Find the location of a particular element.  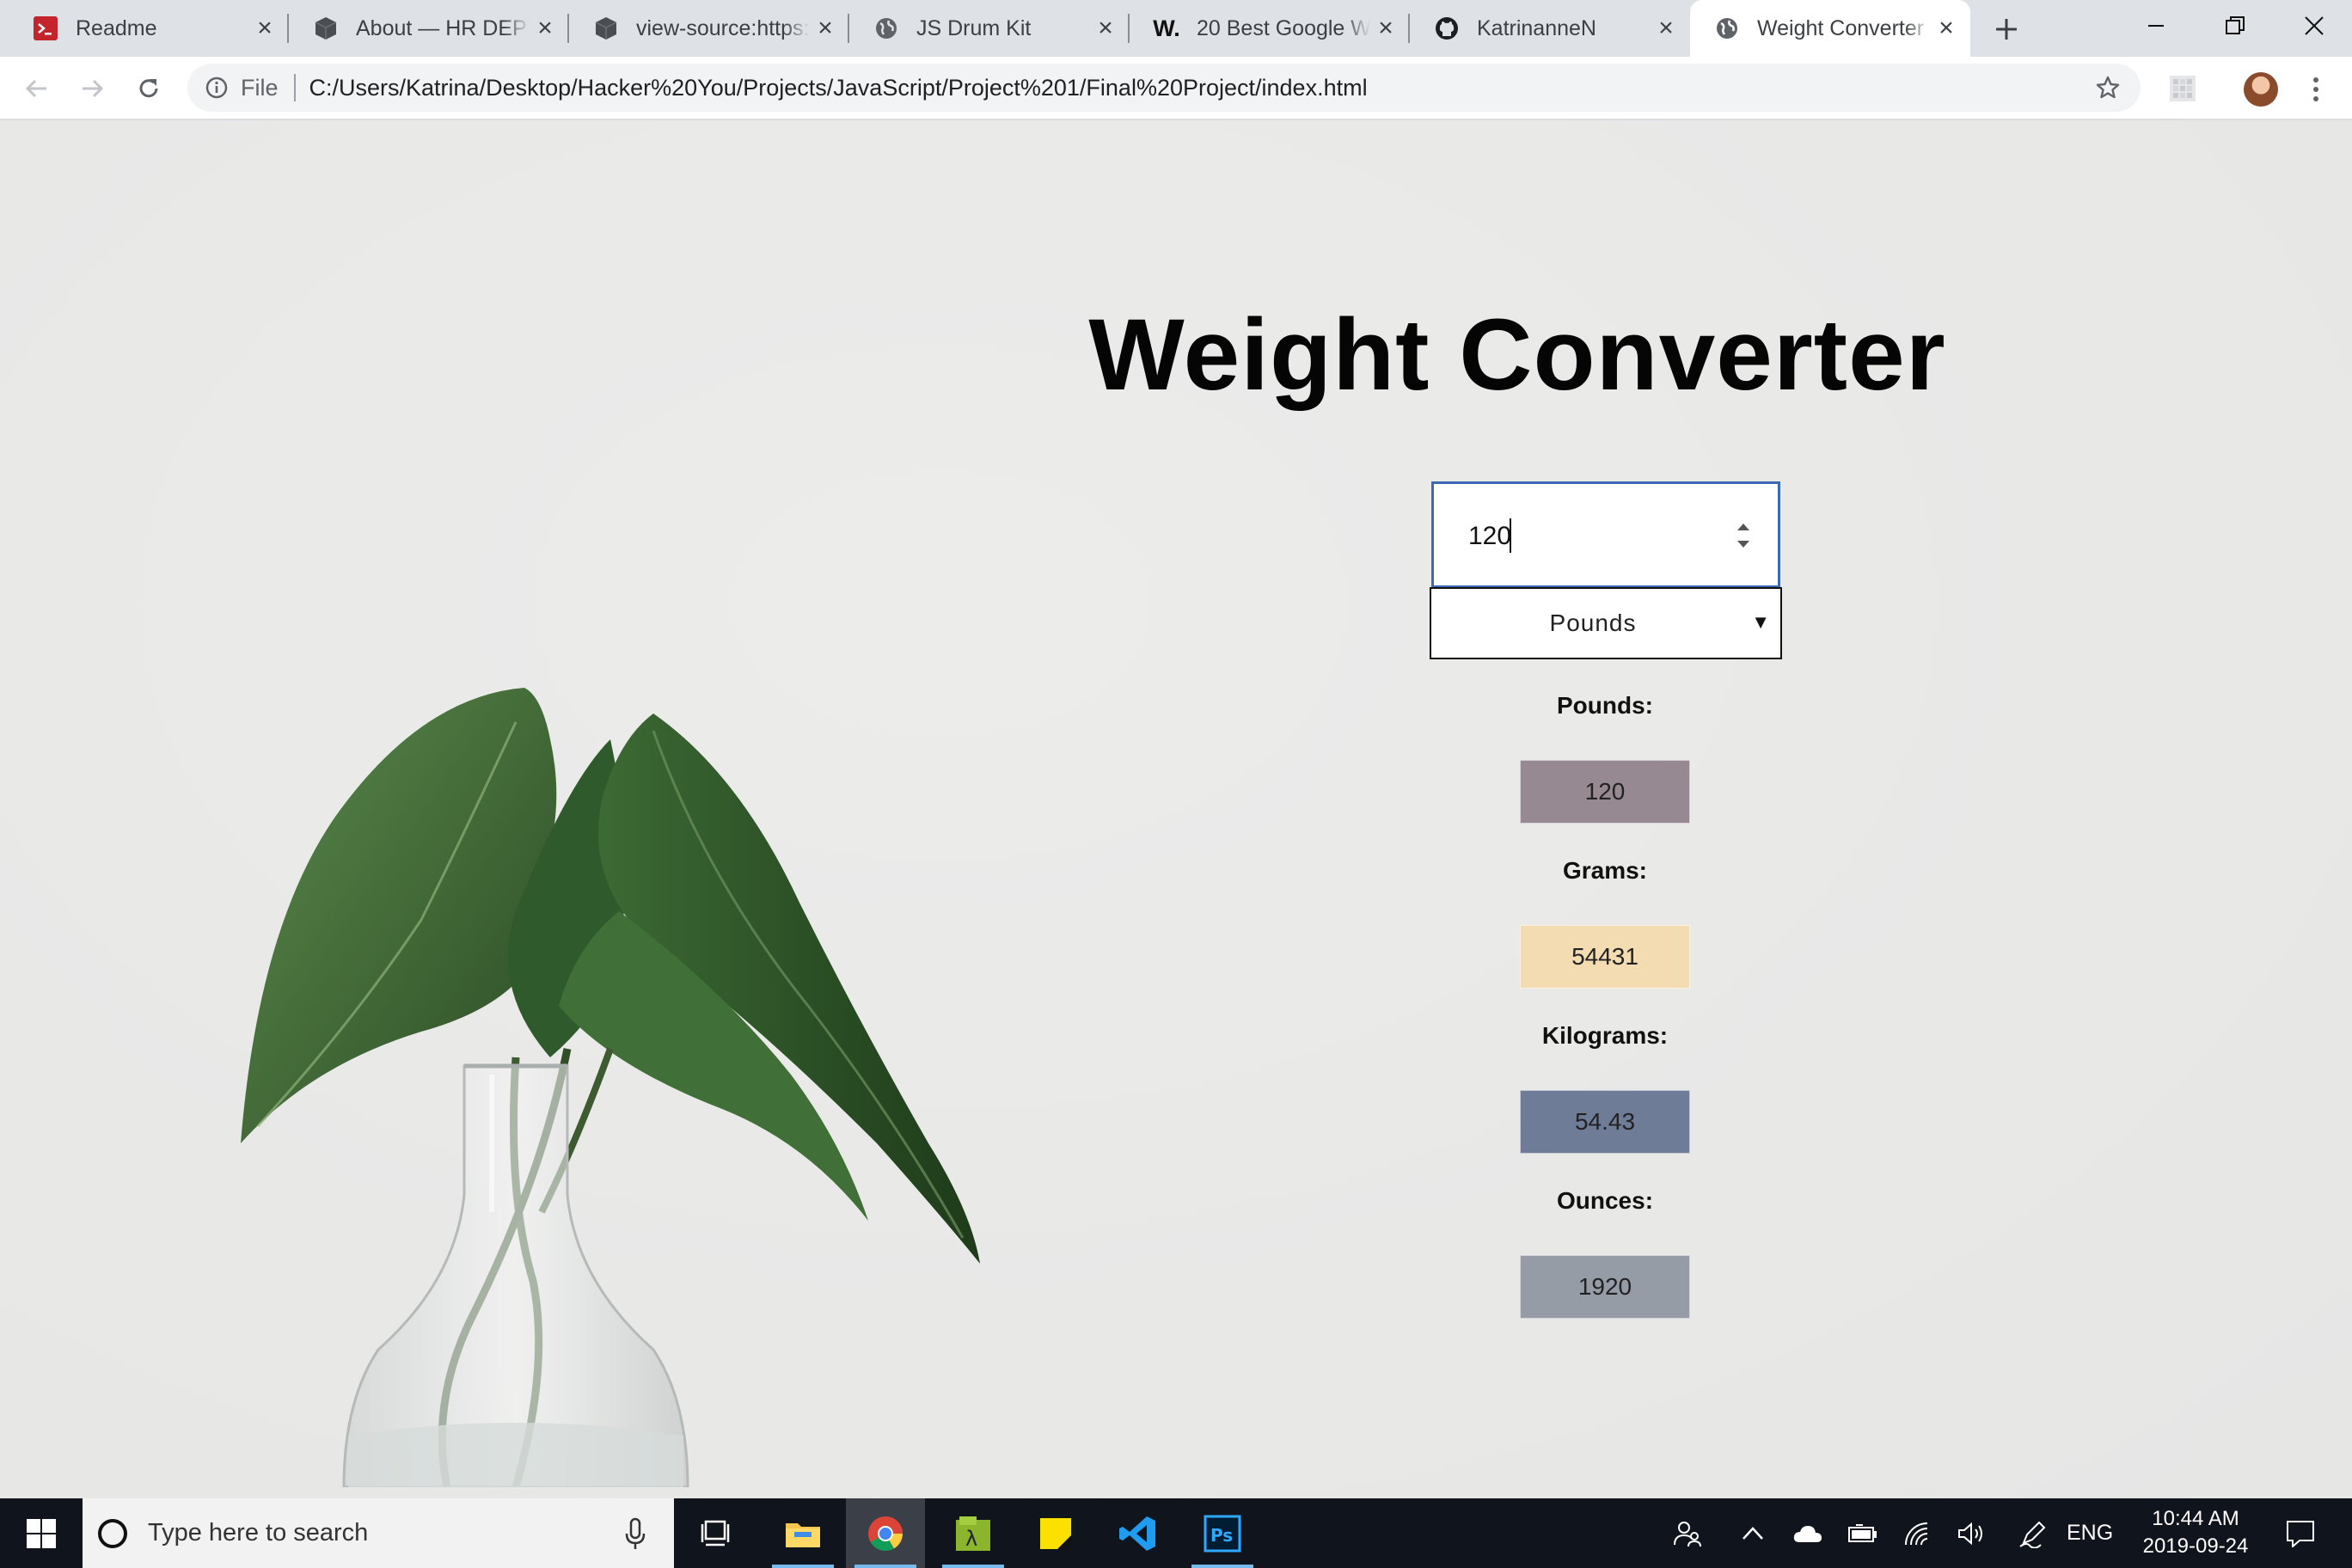

grams-output: 54431 is located at coordinates (1605, 957).